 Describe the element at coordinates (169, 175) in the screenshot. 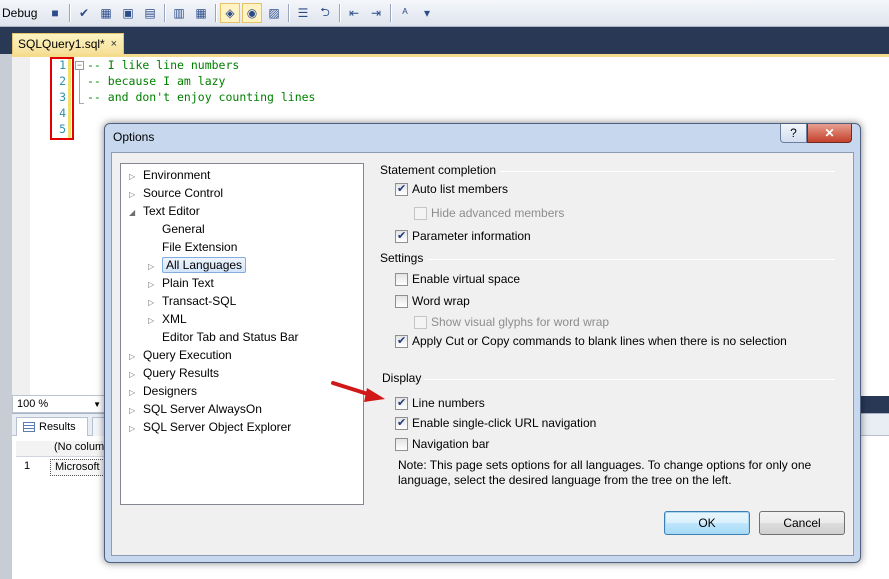

I see `tree-item: ▷ Environment` at that location.